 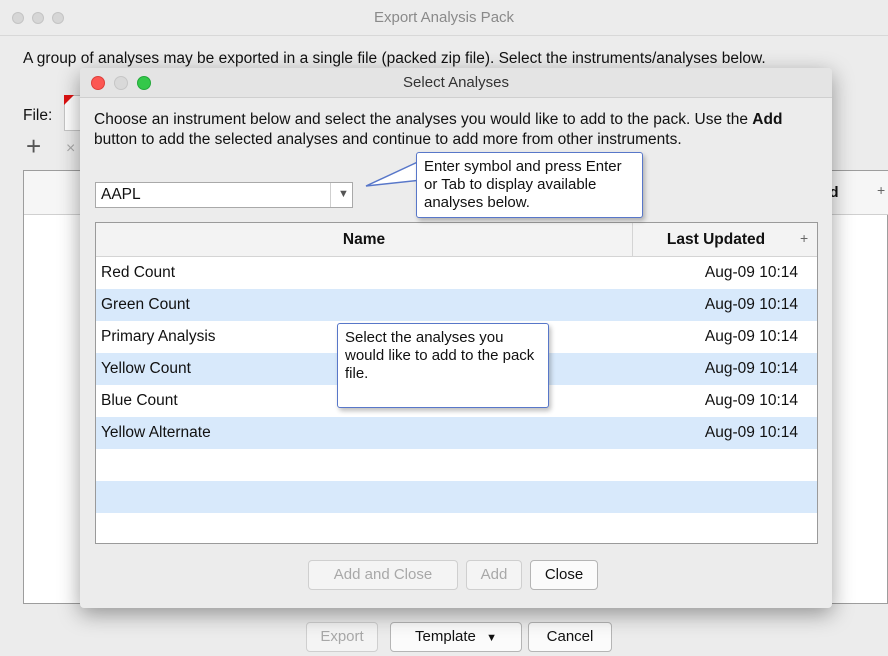 What do you see at coordinates (456, 305) in the screenshot?
I see `table-row: Green Count Aug-09 10:14` at bounding box center [456, 305].